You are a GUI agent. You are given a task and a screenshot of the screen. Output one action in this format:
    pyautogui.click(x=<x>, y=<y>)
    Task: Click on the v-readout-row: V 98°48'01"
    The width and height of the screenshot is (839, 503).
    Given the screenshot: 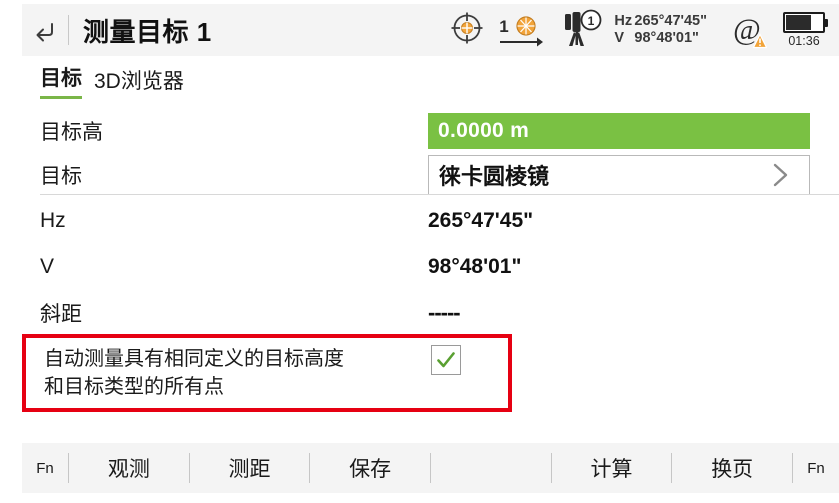 What is the action you would take?
    pyautogui.click(x=660, y=38)
    